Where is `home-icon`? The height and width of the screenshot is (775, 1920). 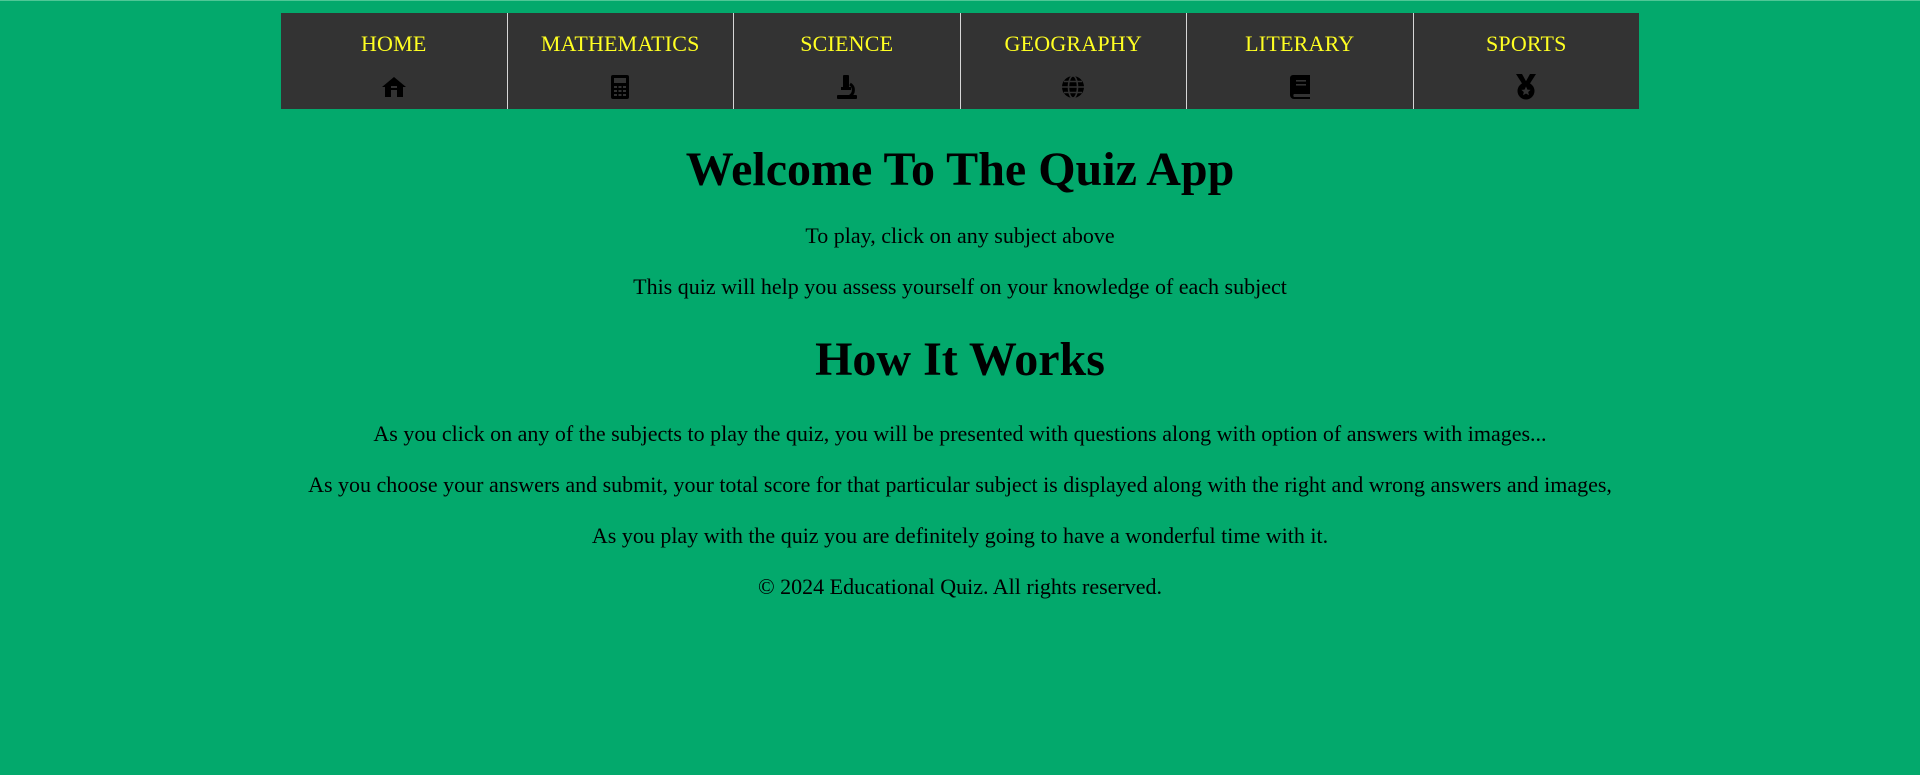 home-icon is located at coordinates (394, 87).